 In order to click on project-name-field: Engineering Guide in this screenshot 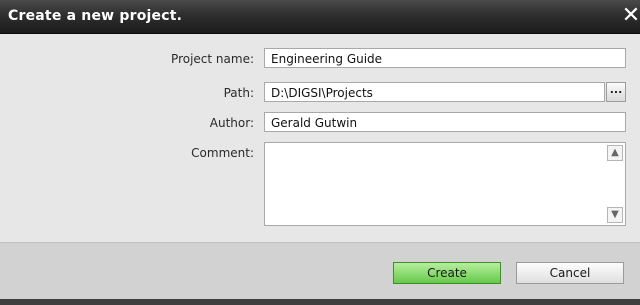, I will do `click(445, 58)`.